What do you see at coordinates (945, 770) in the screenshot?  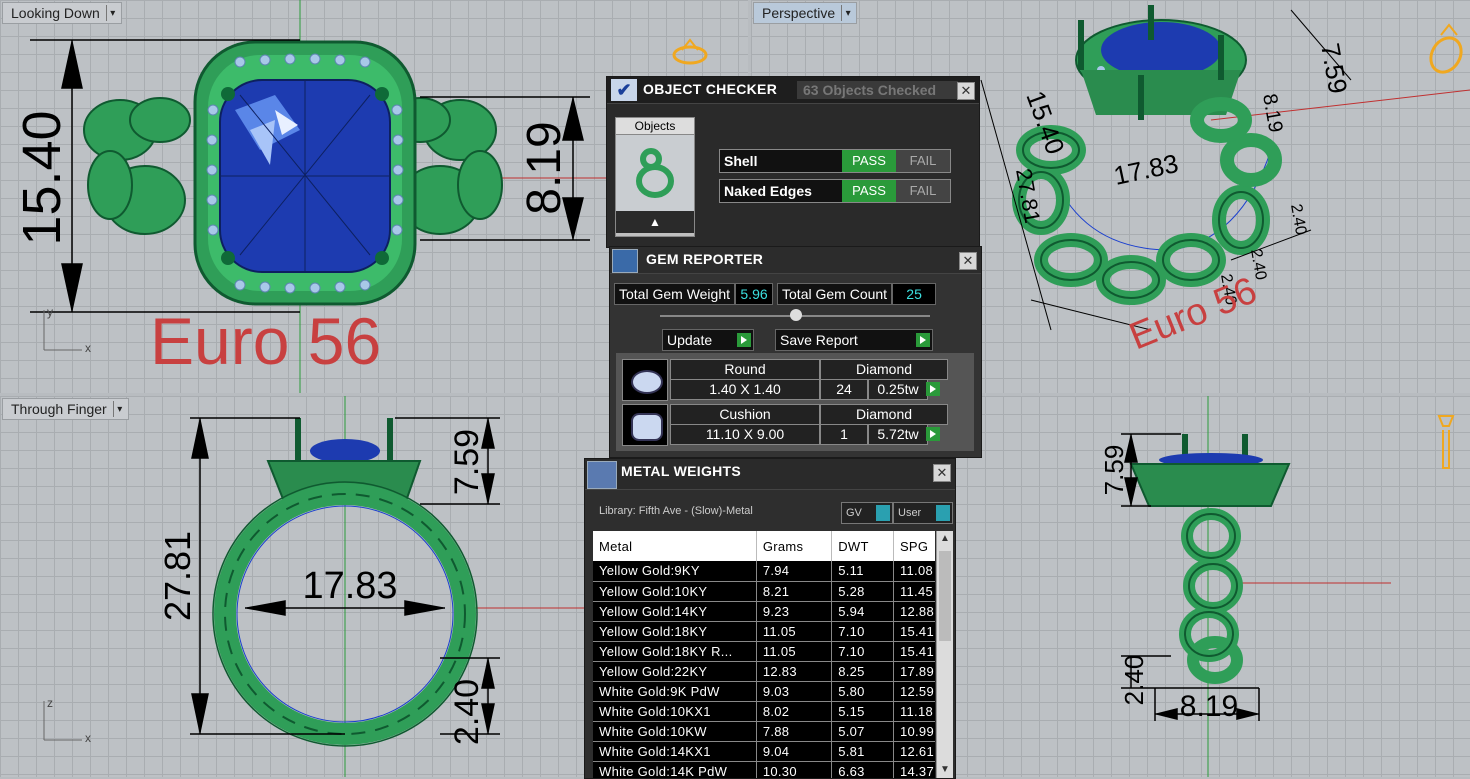 I see `scroll-down-icon: ▼` at bounding box center [945, 770].